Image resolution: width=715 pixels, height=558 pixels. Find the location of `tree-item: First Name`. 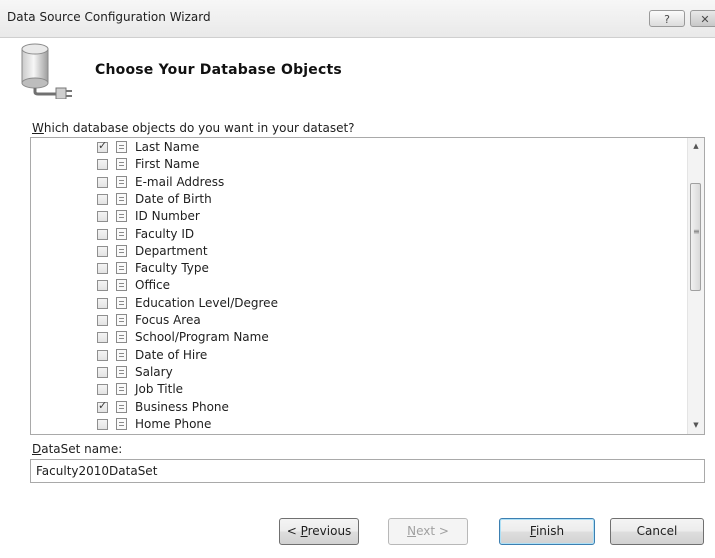

tree-item: First Name is located at coordinates (358, 164).